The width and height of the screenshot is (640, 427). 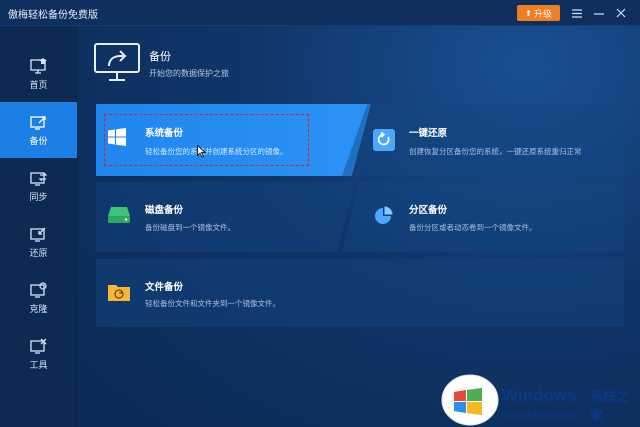 I want to click on partition-icon, so click(x=384, y=215).